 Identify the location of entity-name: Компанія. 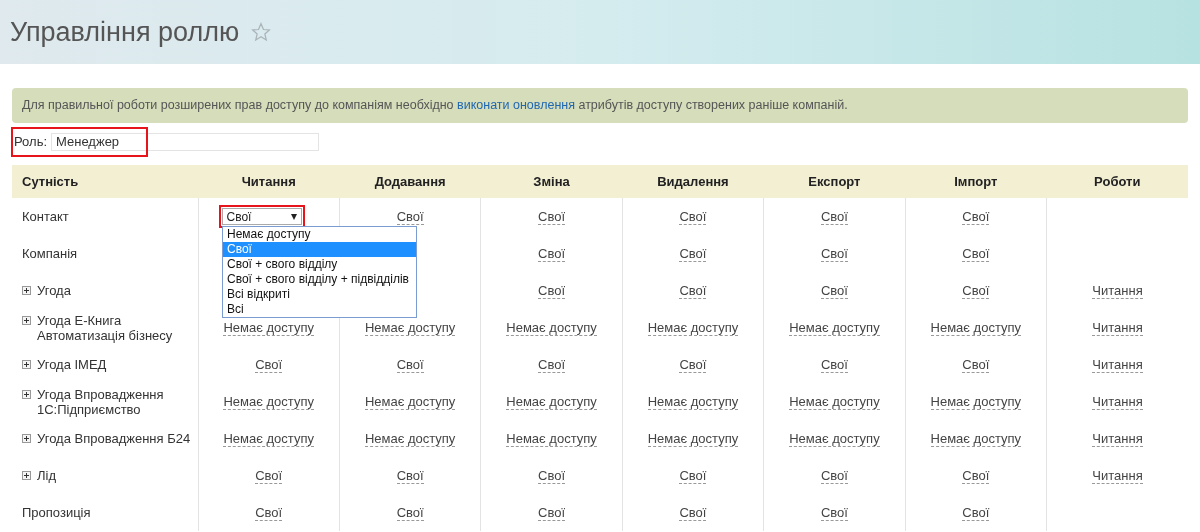
(50, 253).